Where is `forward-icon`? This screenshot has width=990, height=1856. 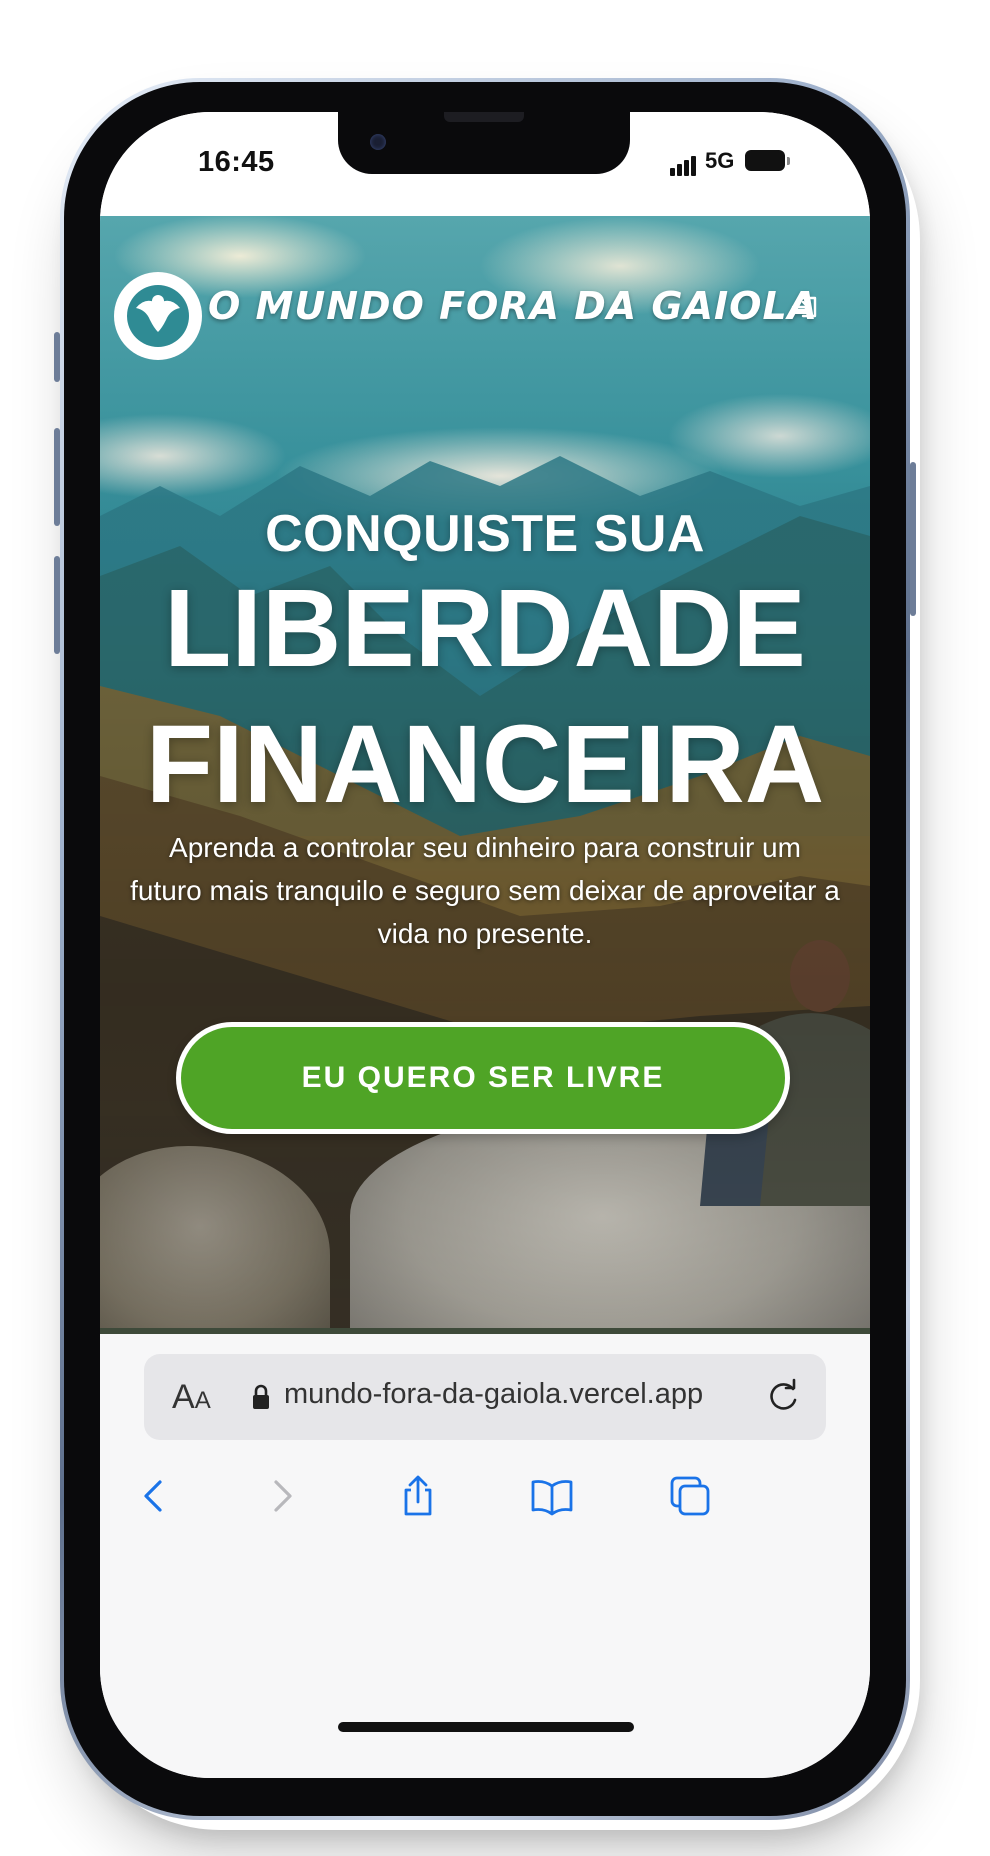
forward-icon is located at coordinates (282, 1496).